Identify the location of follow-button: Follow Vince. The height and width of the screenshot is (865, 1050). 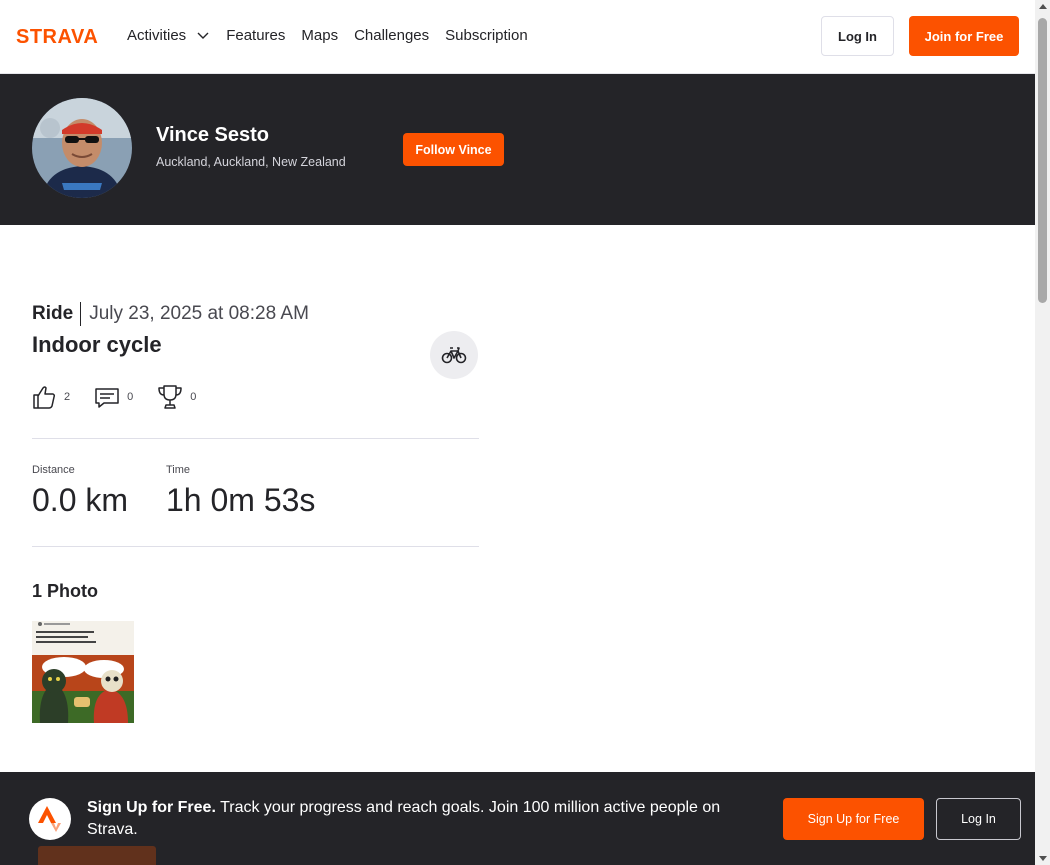
(453, 149).